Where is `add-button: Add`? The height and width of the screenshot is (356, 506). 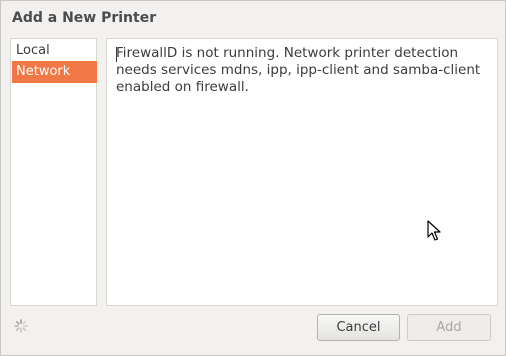
add-button: Add is located at coordinates (449, 327).